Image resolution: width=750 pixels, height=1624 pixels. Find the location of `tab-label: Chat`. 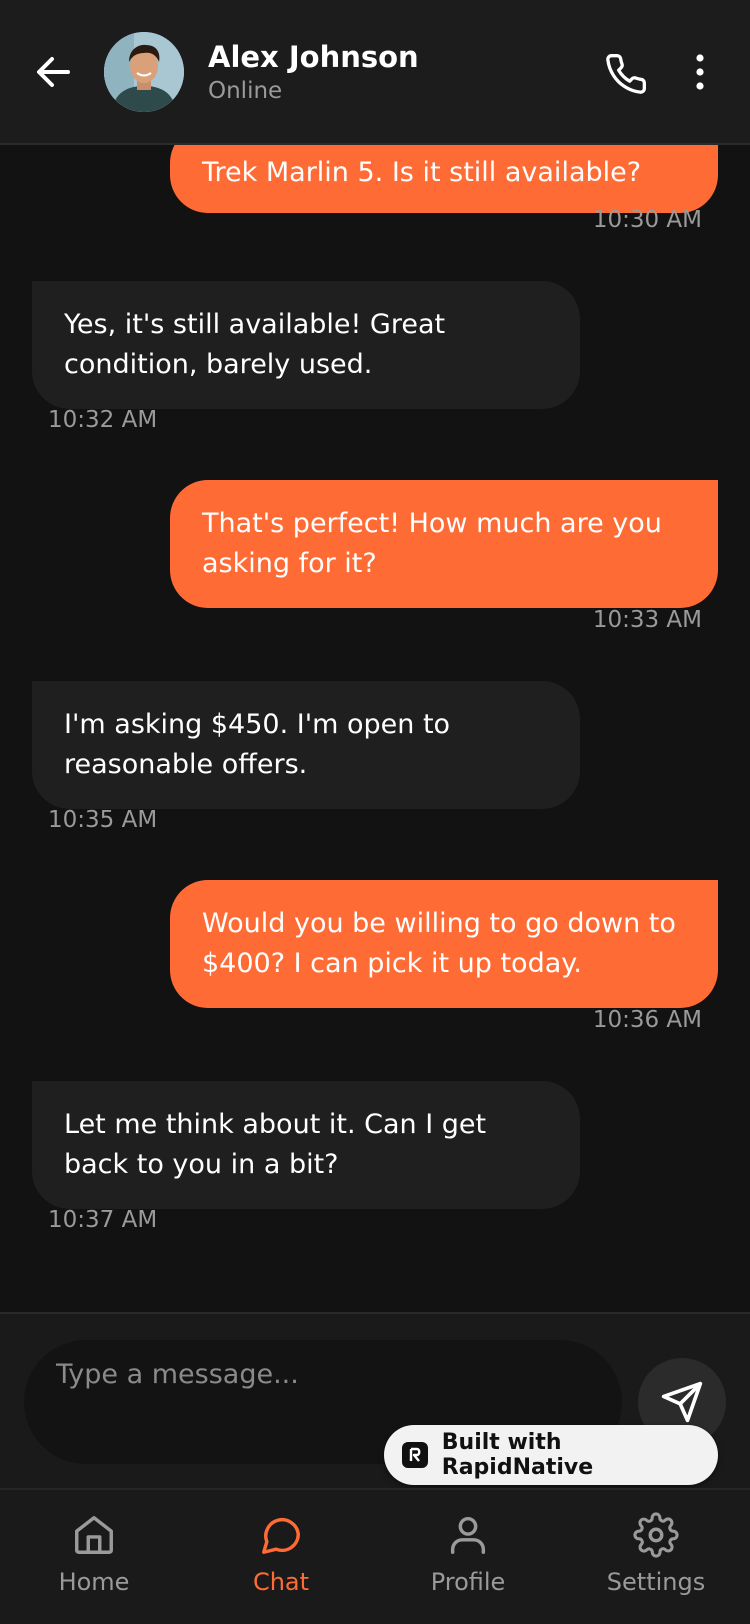

tab-label: Chat is located at coordinates (281, 1582).